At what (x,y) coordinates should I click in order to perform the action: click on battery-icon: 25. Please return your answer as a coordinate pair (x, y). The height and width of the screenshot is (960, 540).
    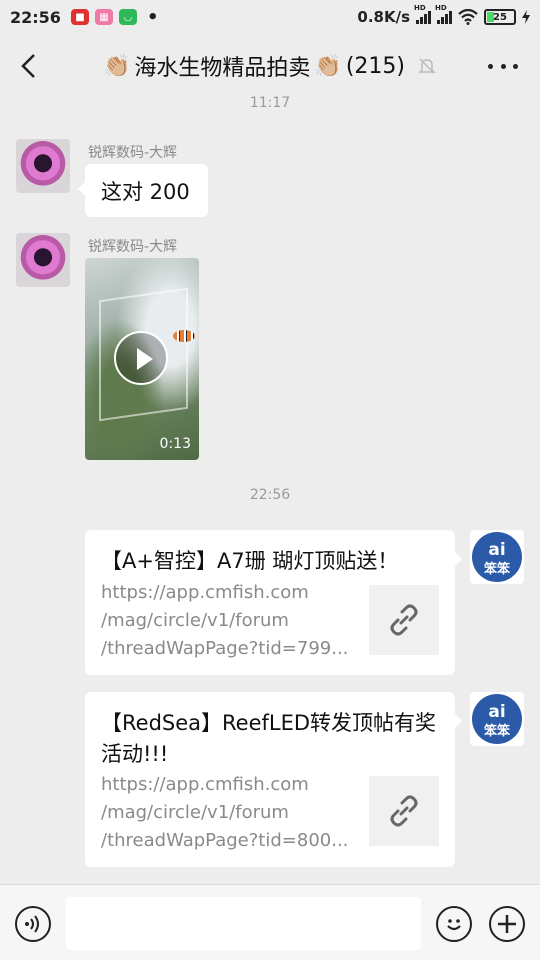
    Looking at the image, I should click on (500, 17).